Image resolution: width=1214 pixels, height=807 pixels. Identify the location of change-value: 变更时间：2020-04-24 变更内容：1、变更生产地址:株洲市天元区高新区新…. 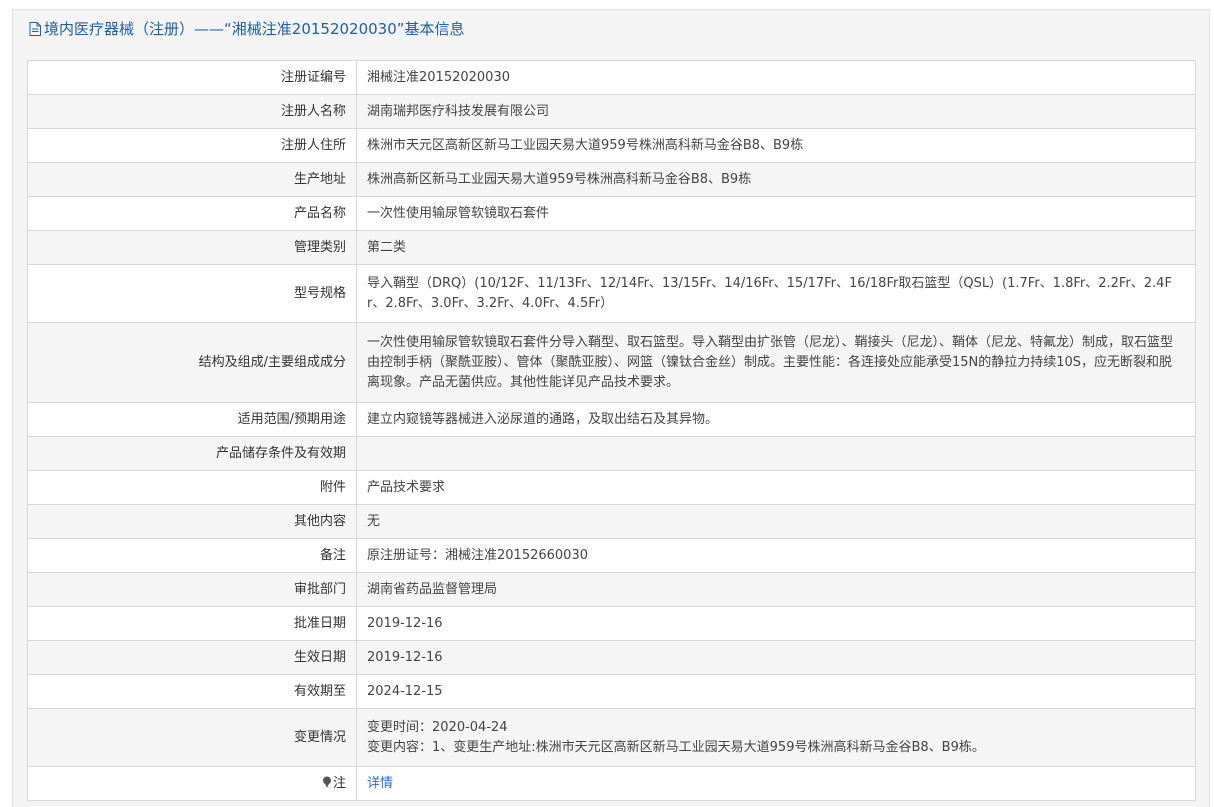
(776, 737).